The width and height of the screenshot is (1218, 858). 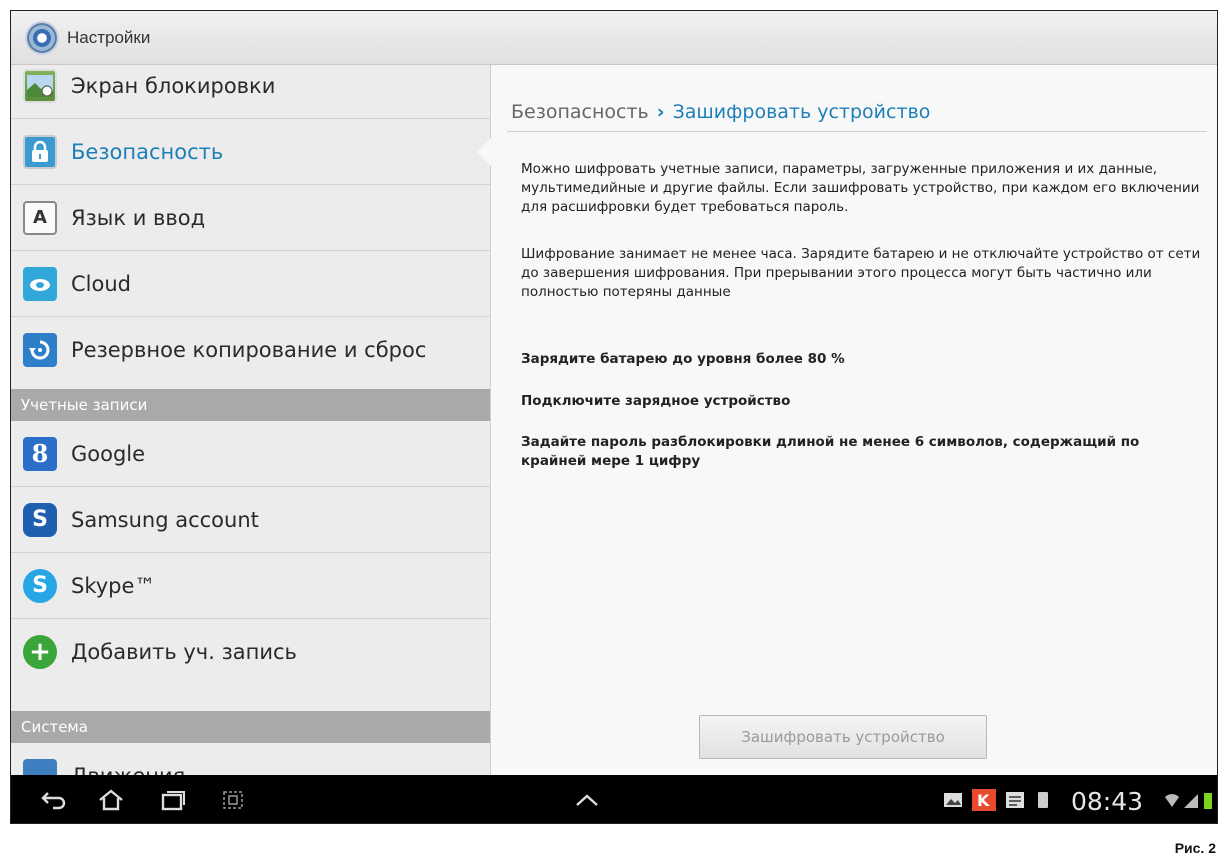 What do you see at coordinates (1208, 800) in the screenshot?
I see `battery-icon` at bounding box center [1208, 800].